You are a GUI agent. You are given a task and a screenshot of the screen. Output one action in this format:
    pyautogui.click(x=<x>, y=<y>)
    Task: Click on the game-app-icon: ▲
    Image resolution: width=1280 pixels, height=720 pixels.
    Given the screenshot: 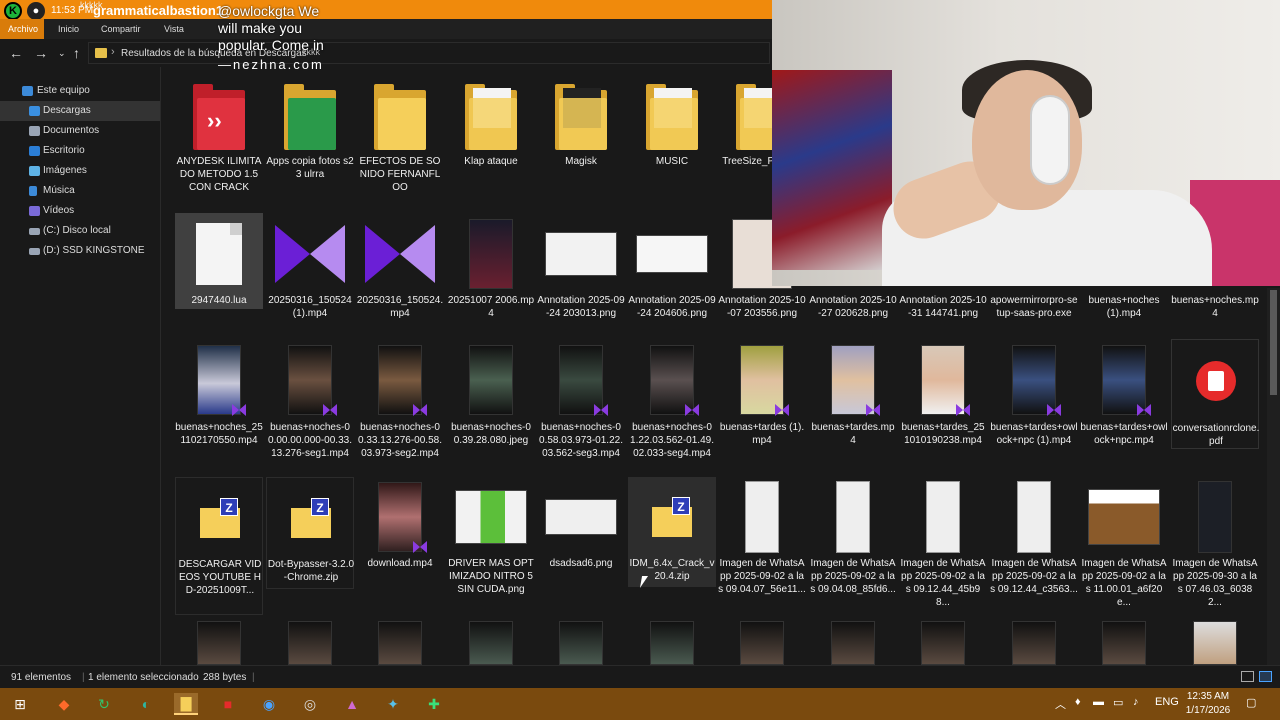 What is the action you would take?
    pyautogui.click(x=352, y=704)
    